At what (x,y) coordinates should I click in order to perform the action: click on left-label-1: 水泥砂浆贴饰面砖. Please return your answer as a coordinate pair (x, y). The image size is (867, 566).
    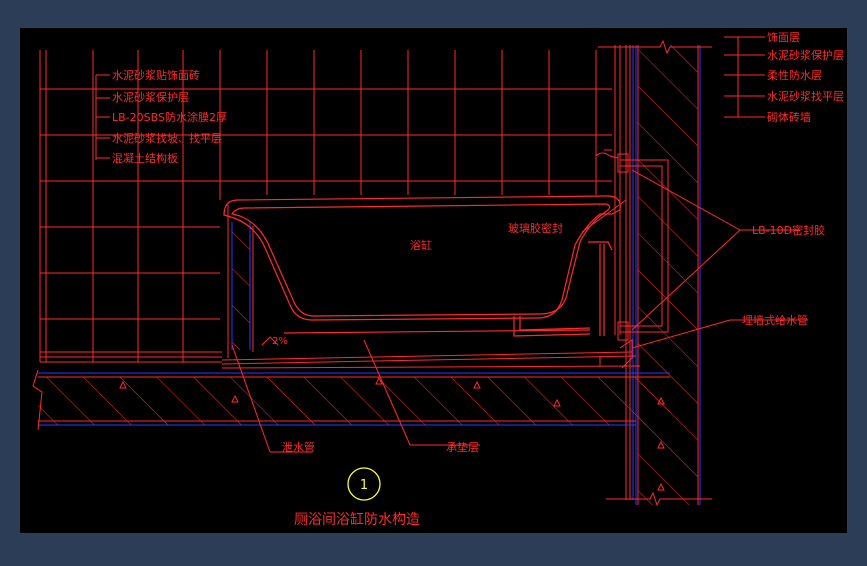
    Looking at the image, I should click on (156, 75).